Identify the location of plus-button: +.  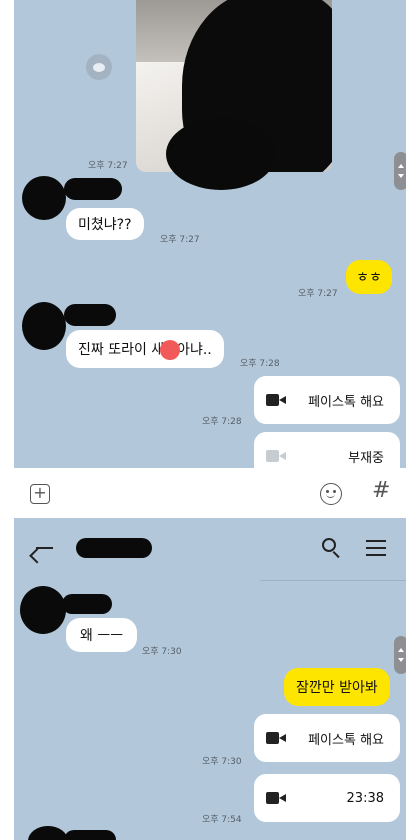
(40, 494).